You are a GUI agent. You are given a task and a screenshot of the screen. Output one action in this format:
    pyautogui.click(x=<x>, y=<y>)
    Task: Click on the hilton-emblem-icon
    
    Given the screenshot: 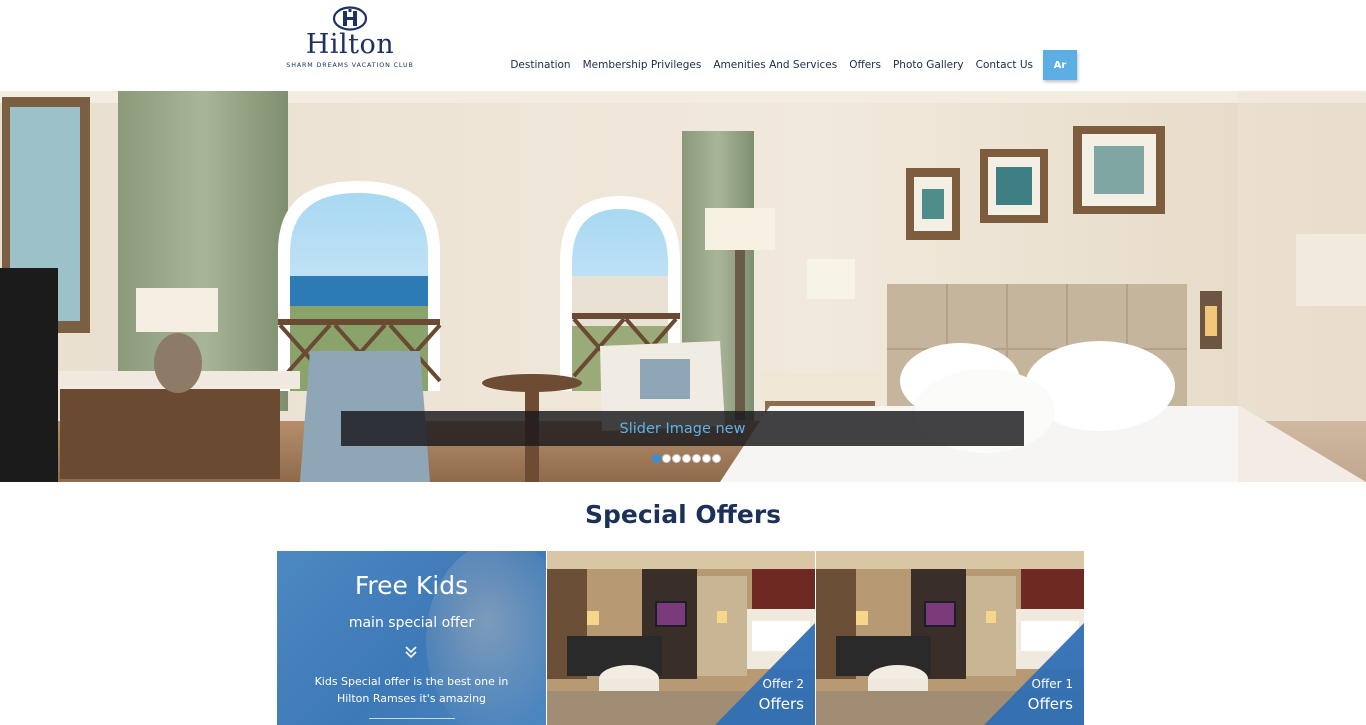 What is the action you would take?
    pyautogui.click(x=350, y=18)
    